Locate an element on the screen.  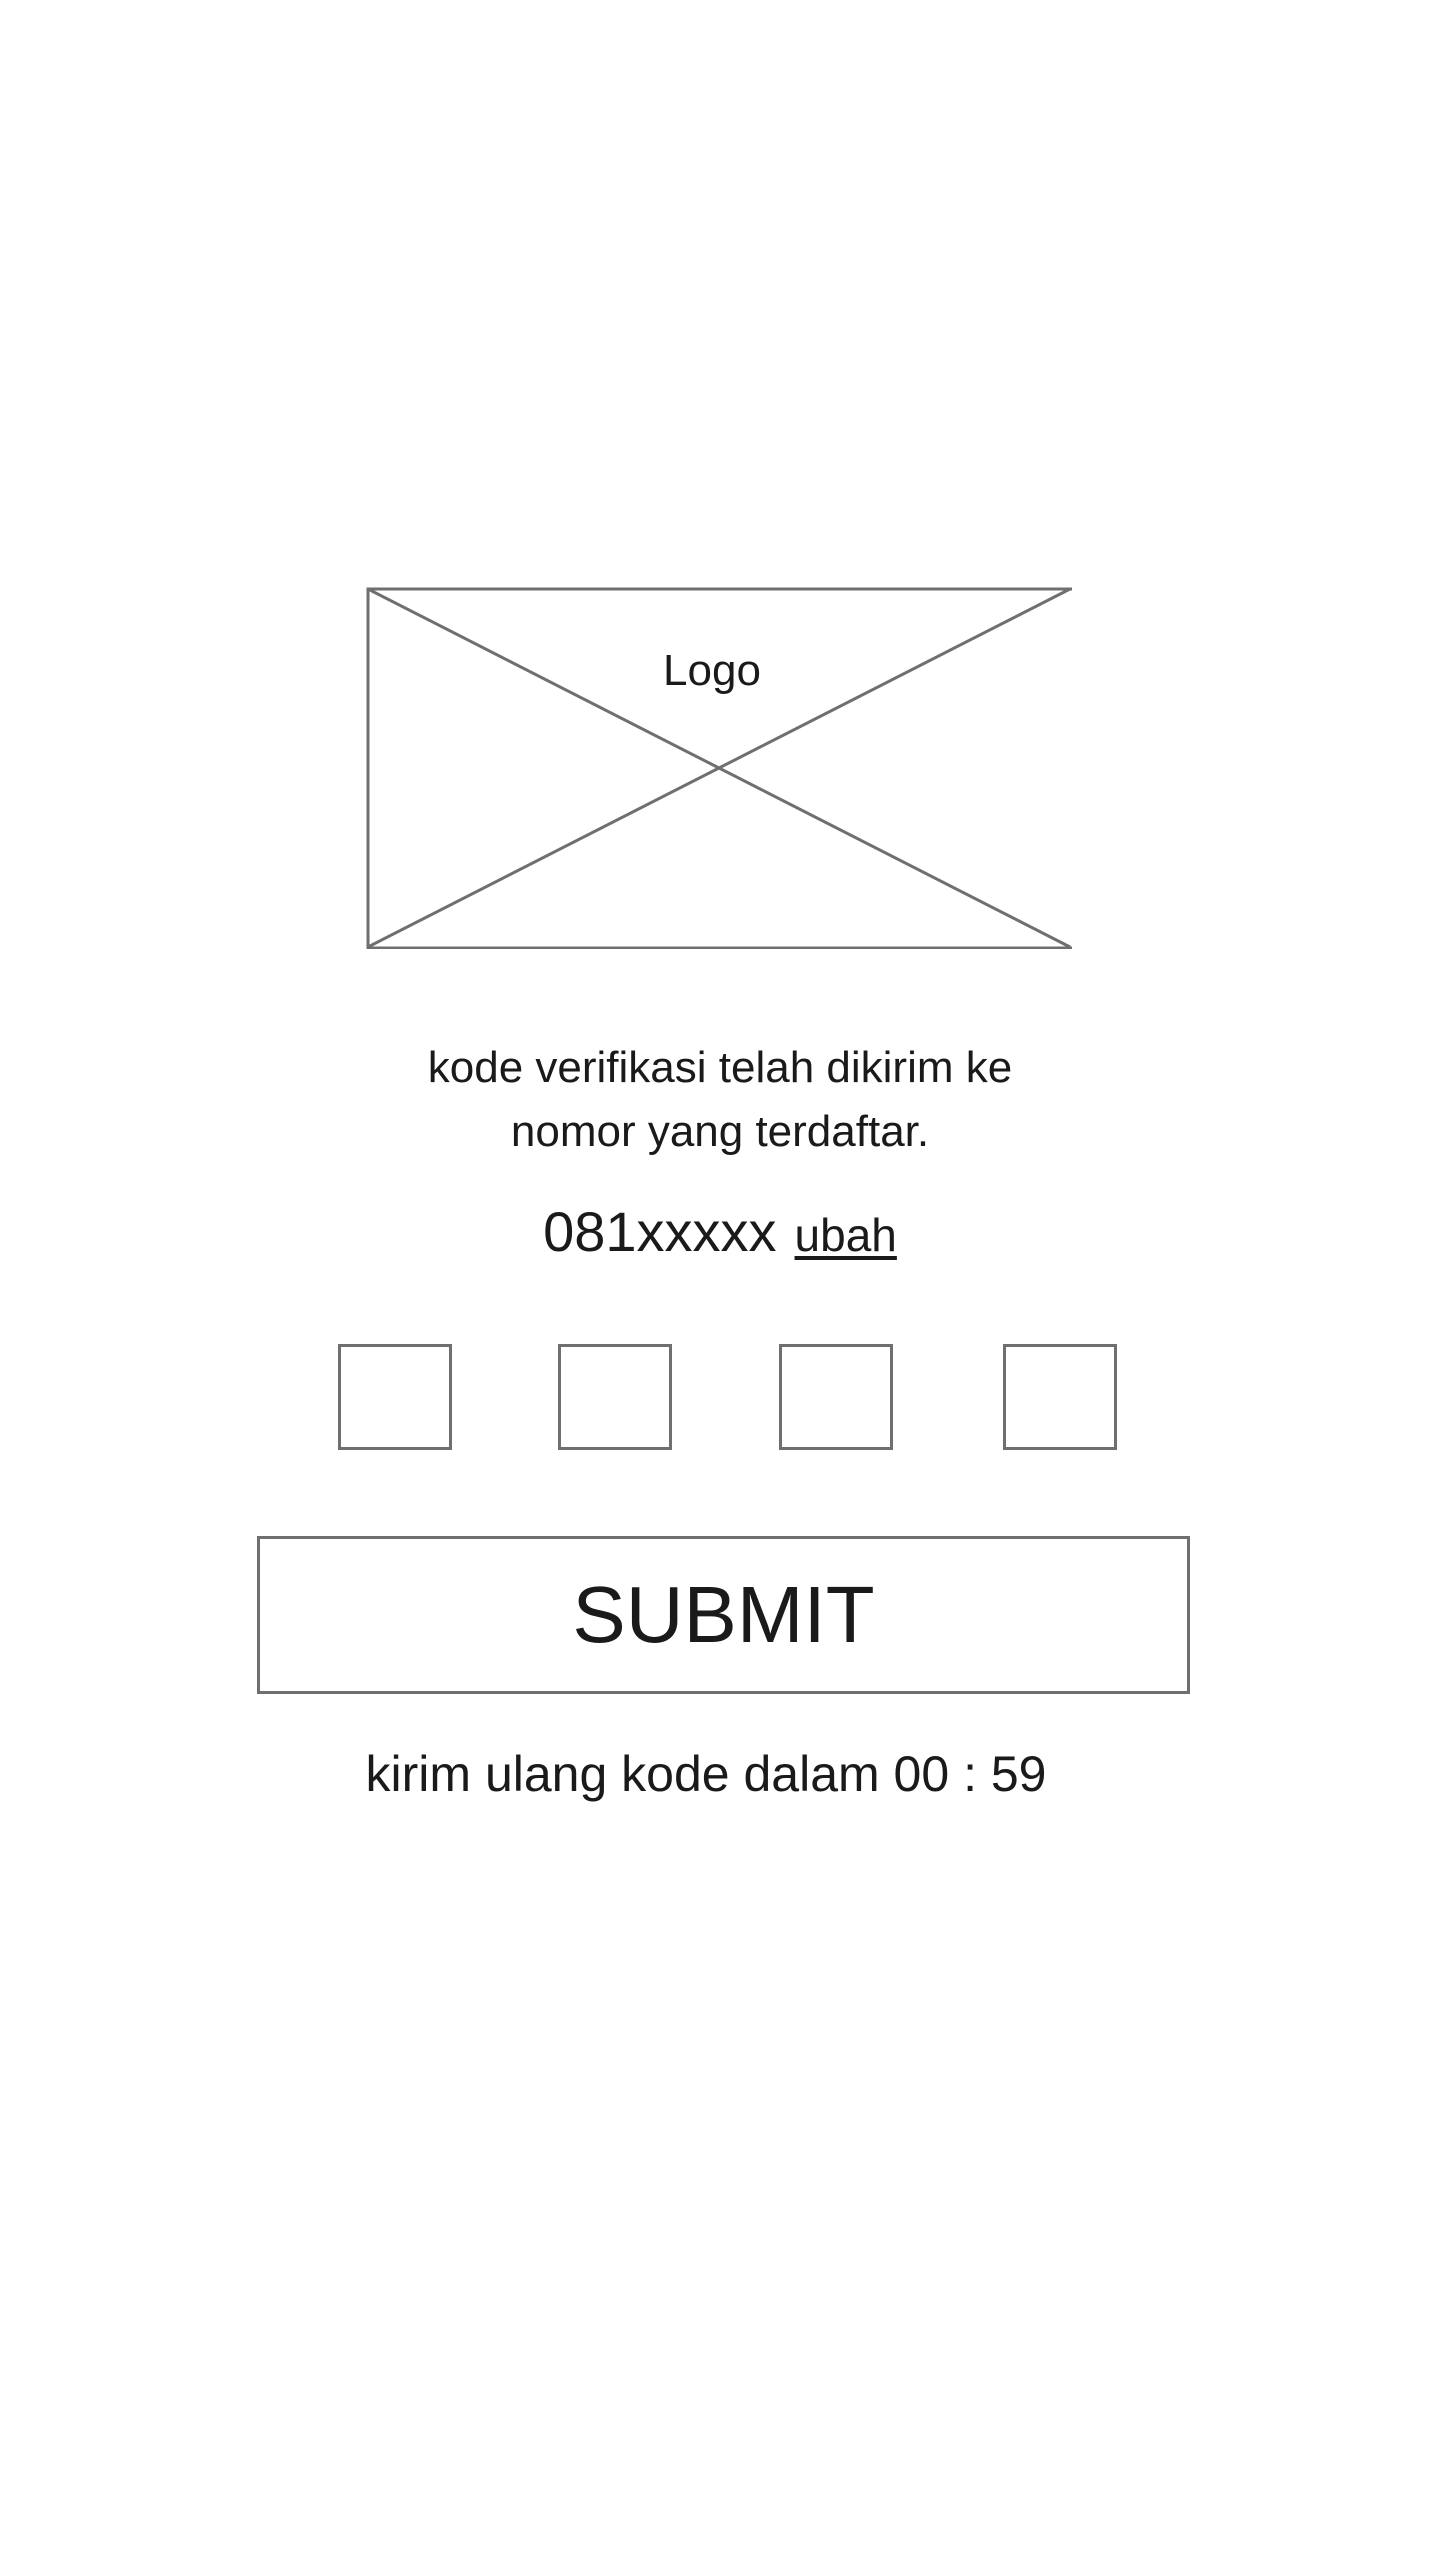
logo-placeholder: Logo is located at coordinates (719, 768).